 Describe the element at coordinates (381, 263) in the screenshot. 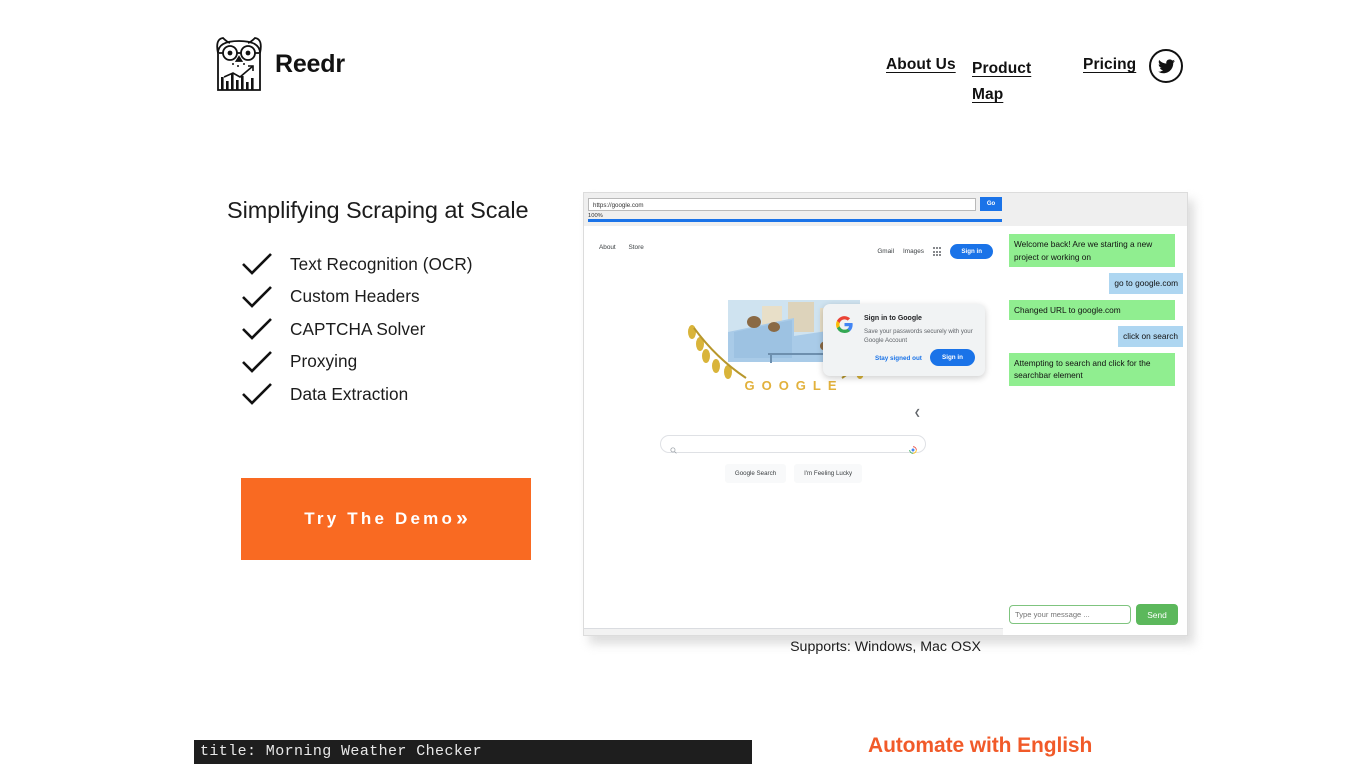

I see `feature-label: Text Recognition (OCR)` at that location.